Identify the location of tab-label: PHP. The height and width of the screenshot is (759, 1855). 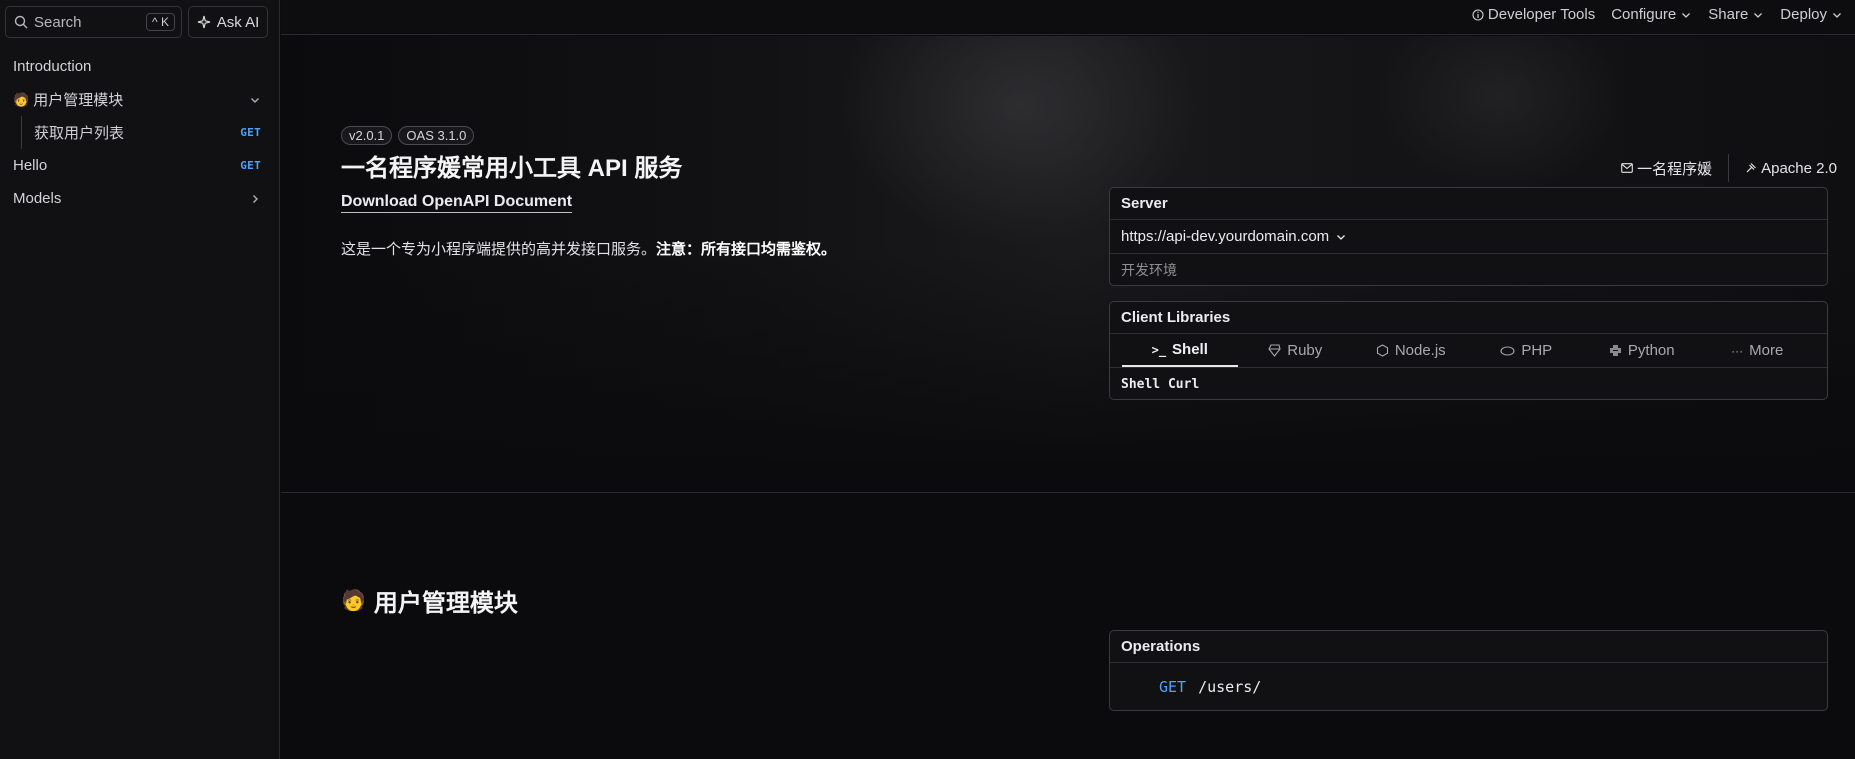
(1537, 350).